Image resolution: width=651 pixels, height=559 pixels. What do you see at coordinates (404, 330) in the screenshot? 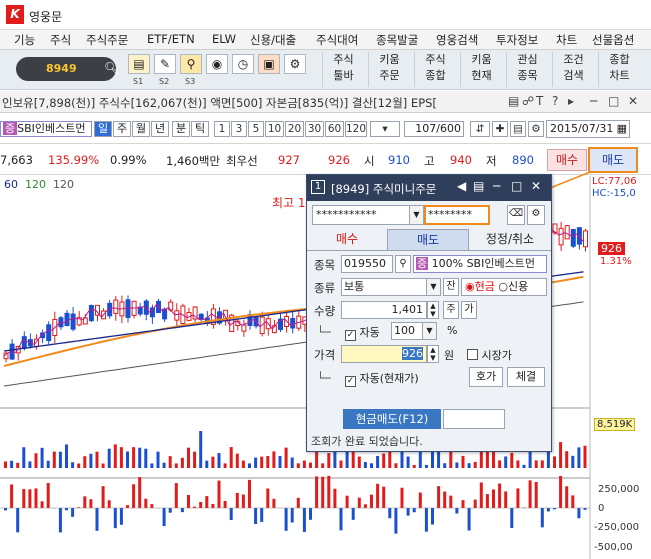
I see `auto-percent-value: 100` at bounding box center [404, 330].